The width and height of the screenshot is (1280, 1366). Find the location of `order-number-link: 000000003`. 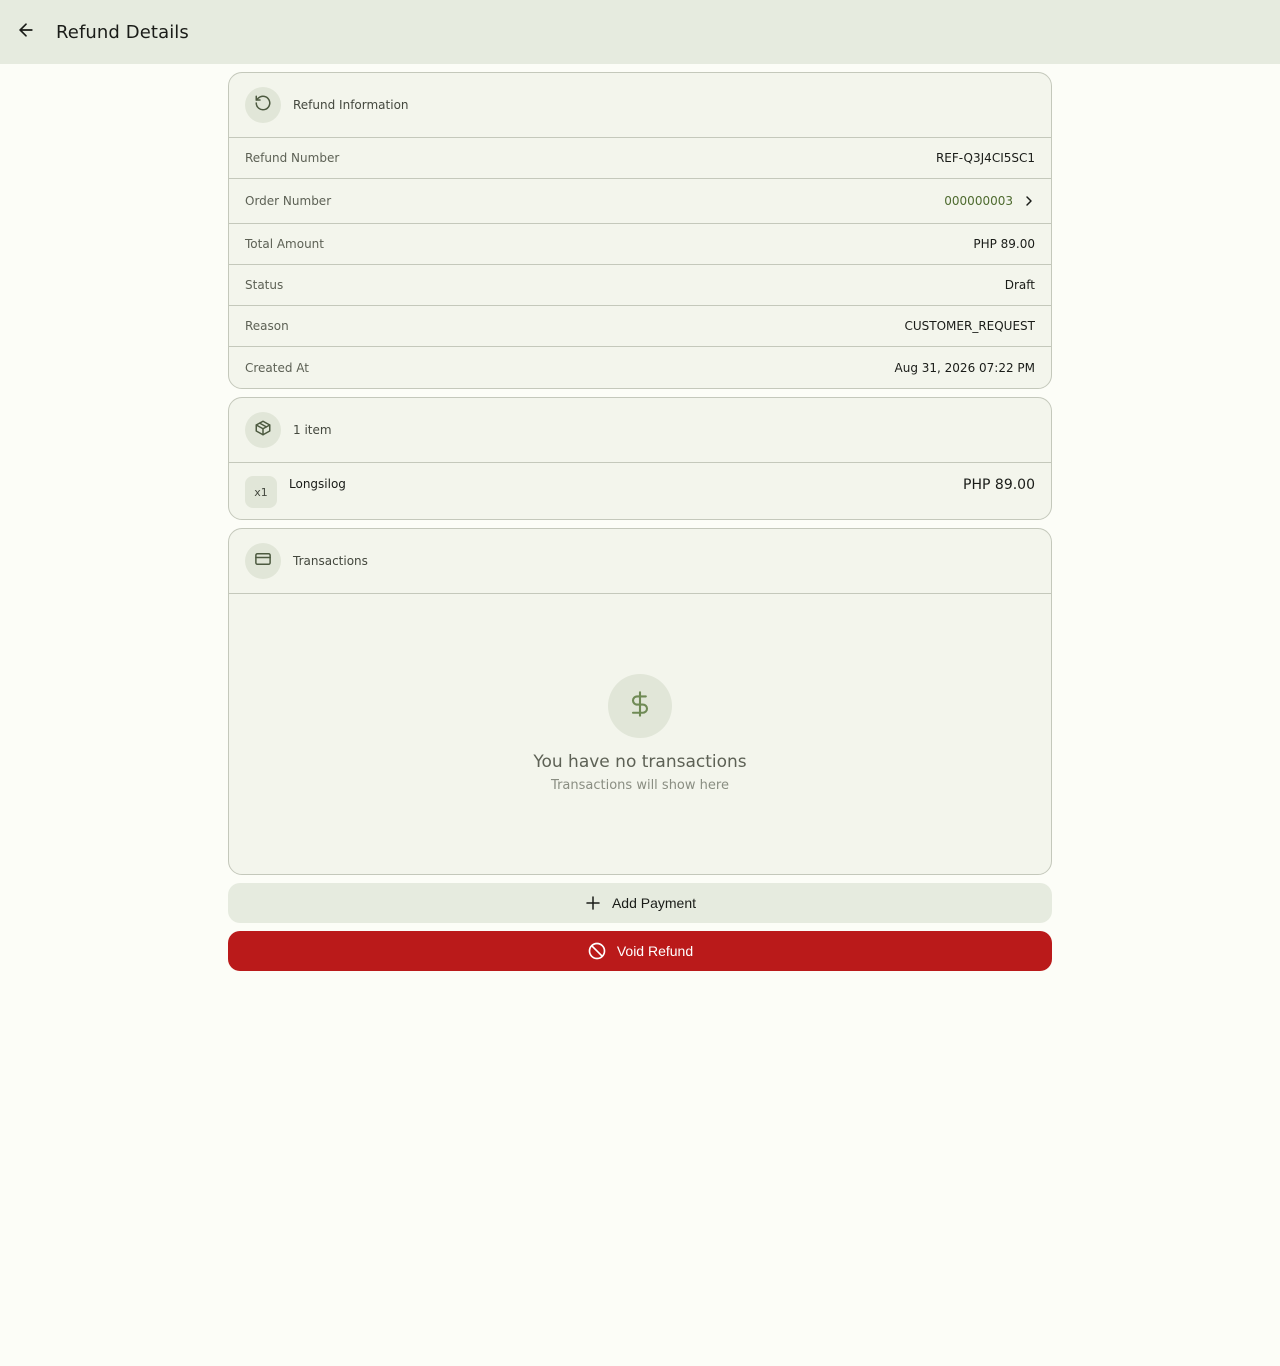

order-number-link: 000000003 is located at coordinates (989, 201).